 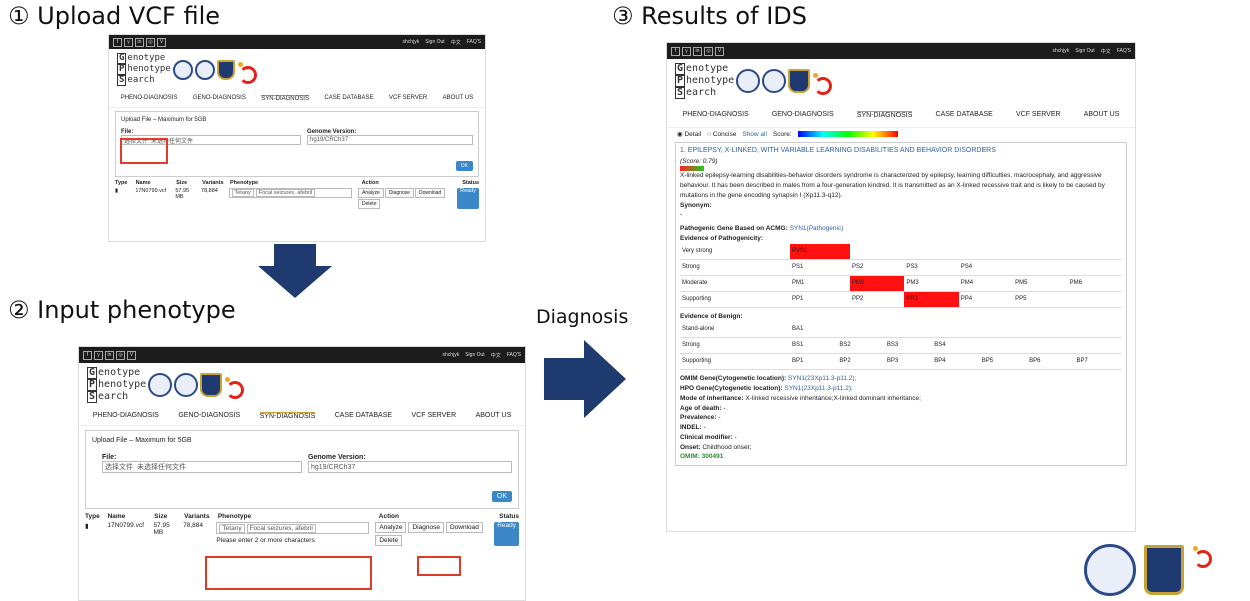 I want to click on nav-case: CASE DATABASE, so click(x=348, y=98).